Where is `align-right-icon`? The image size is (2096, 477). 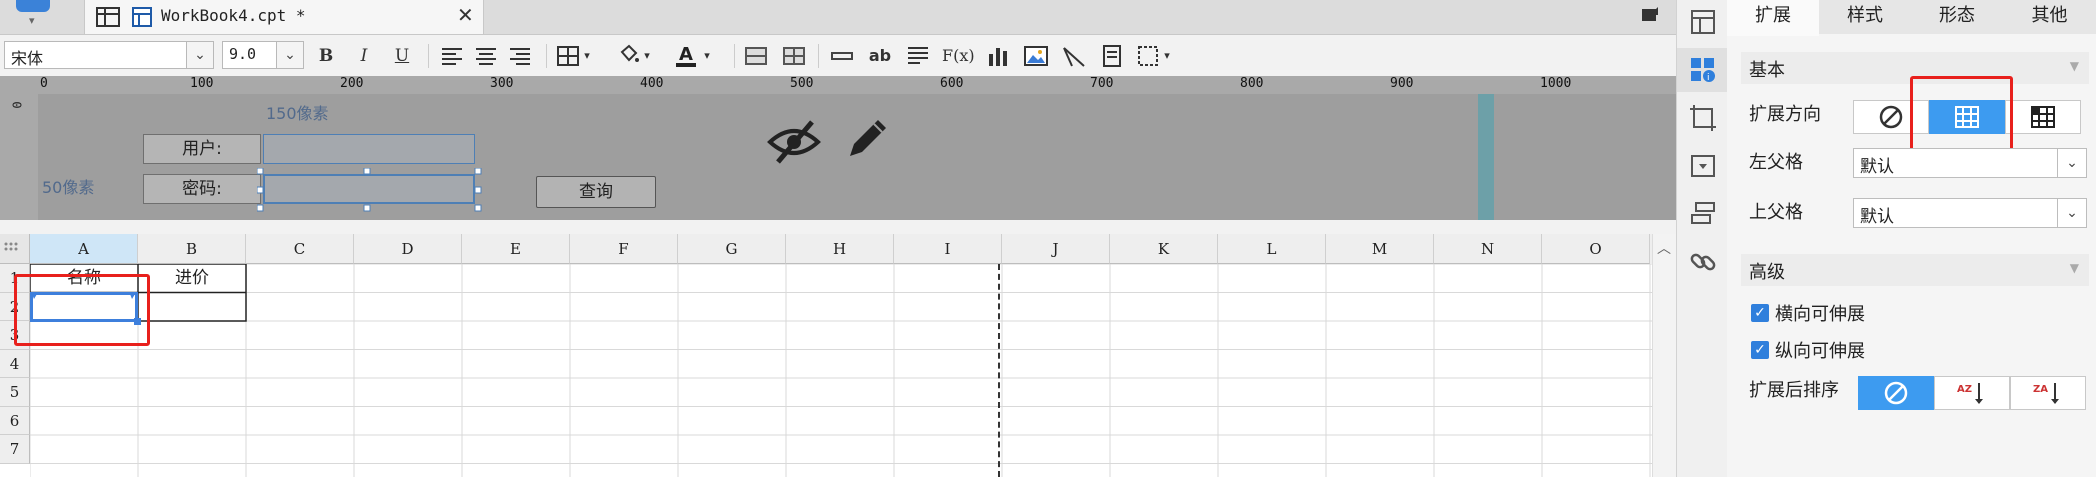 align-right-icon is located at coordinates (520, 56).